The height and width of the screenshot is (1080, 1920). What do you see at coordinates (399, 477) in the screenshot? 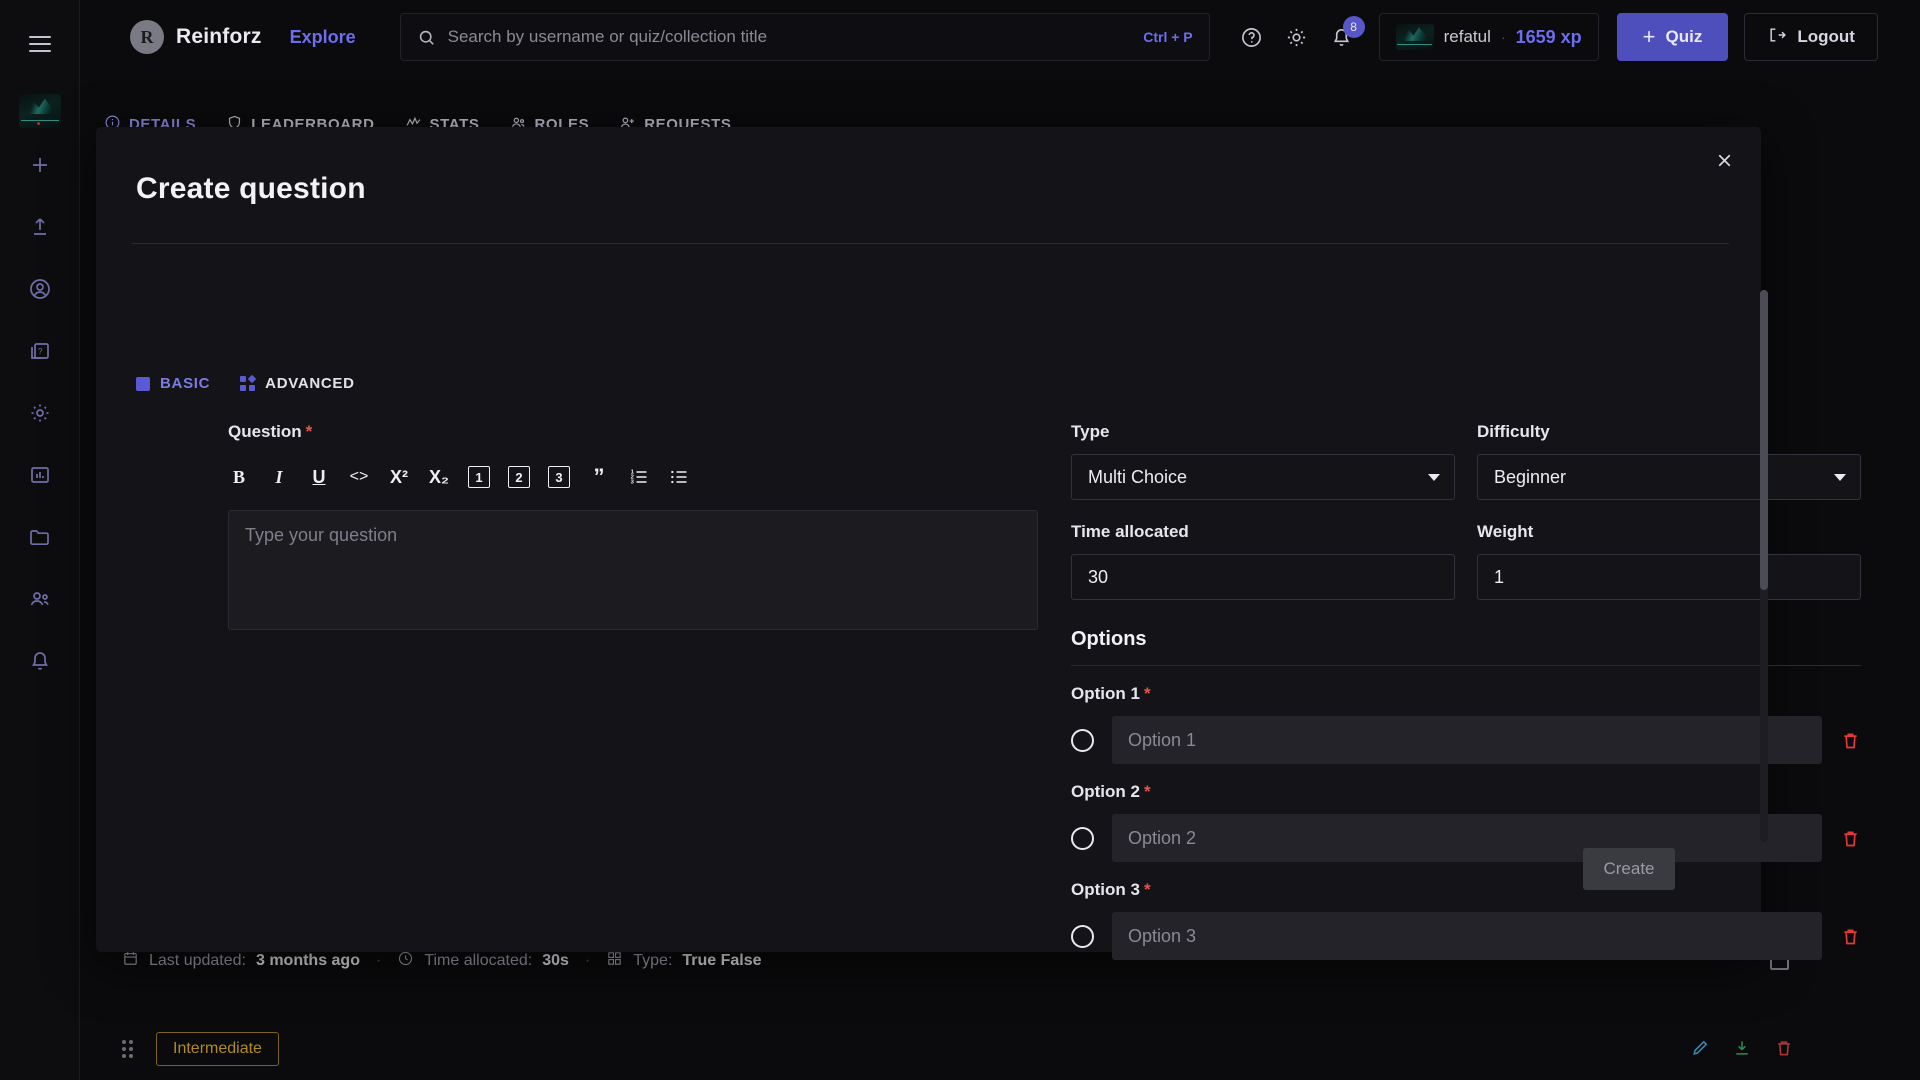
I see `superscript-button: X²` at bounding box center [399, 477].